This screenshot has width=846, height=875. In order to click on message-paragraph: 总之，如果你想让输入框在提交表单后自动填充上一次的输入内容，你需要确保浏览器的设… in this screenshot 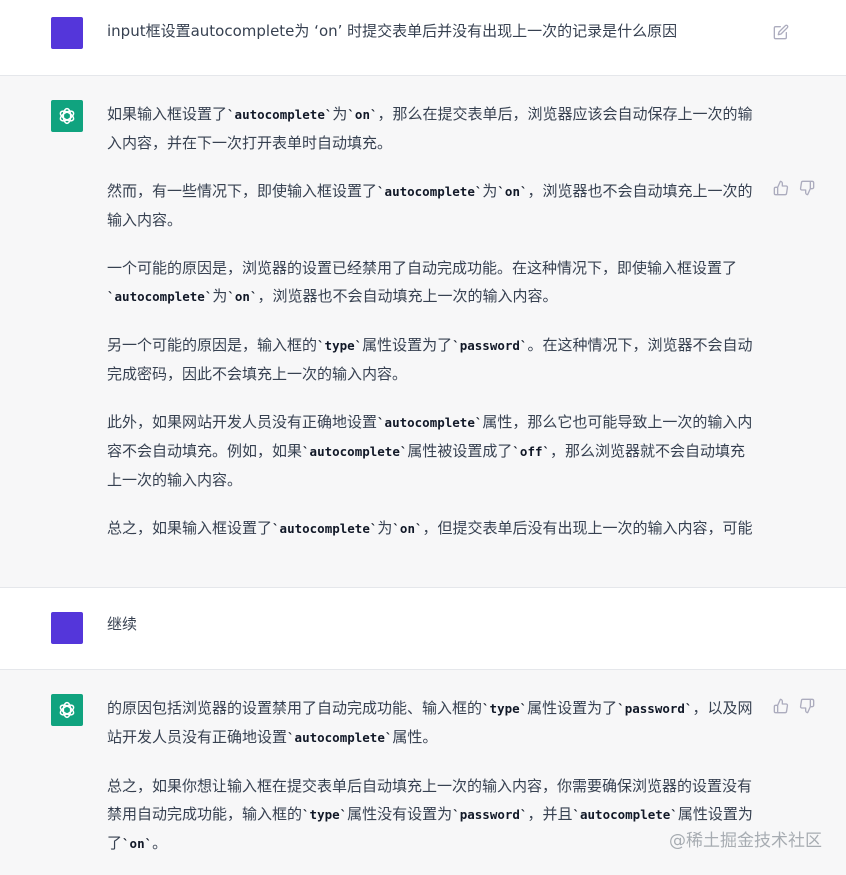, I will do `click(432, 815)`.